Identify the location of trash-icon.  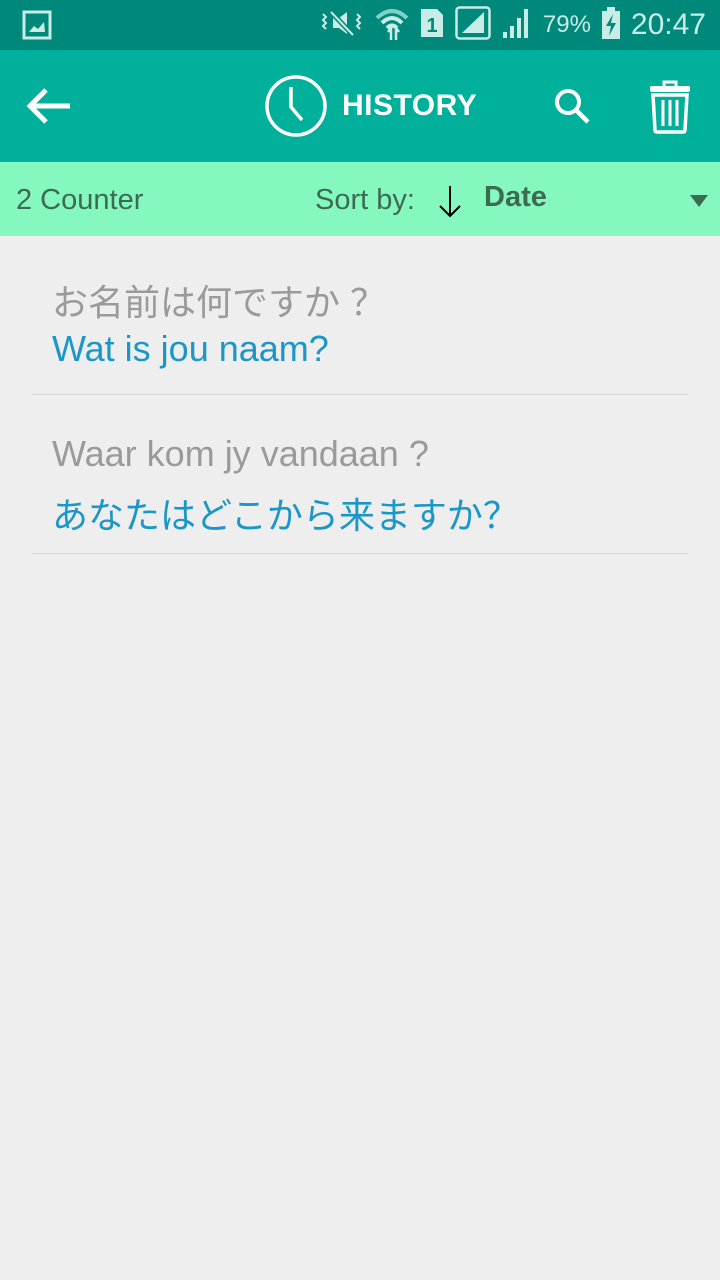
(670, 107).